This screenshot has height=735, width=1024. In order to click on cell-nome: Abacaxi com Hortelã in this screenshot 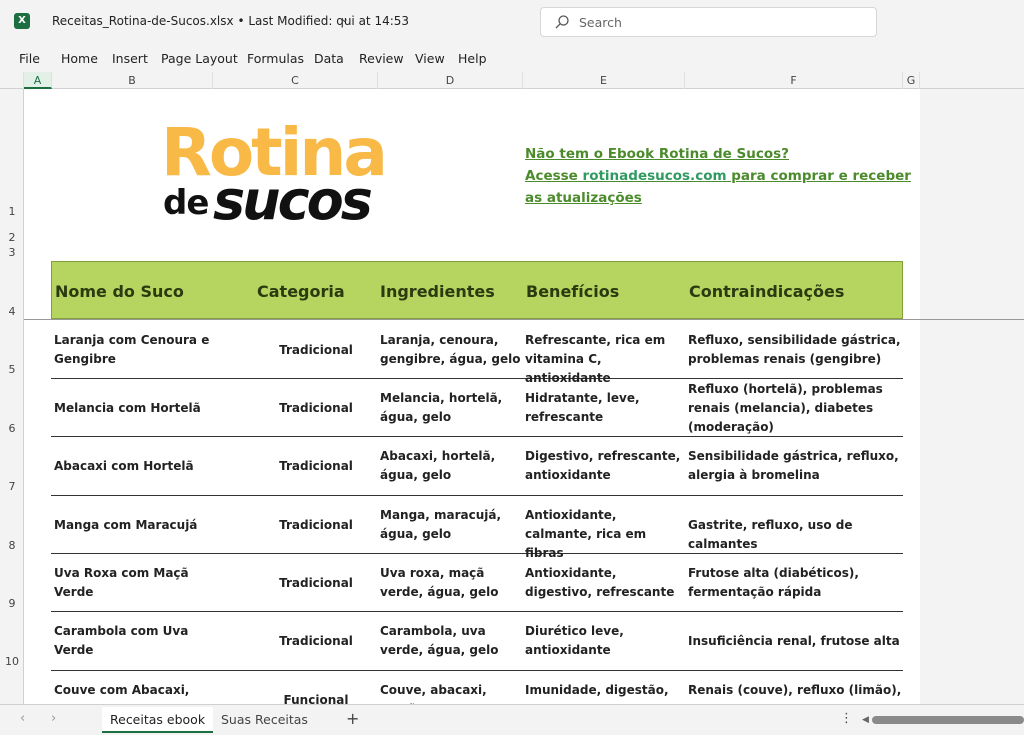, I will do `click(141, 466)`.